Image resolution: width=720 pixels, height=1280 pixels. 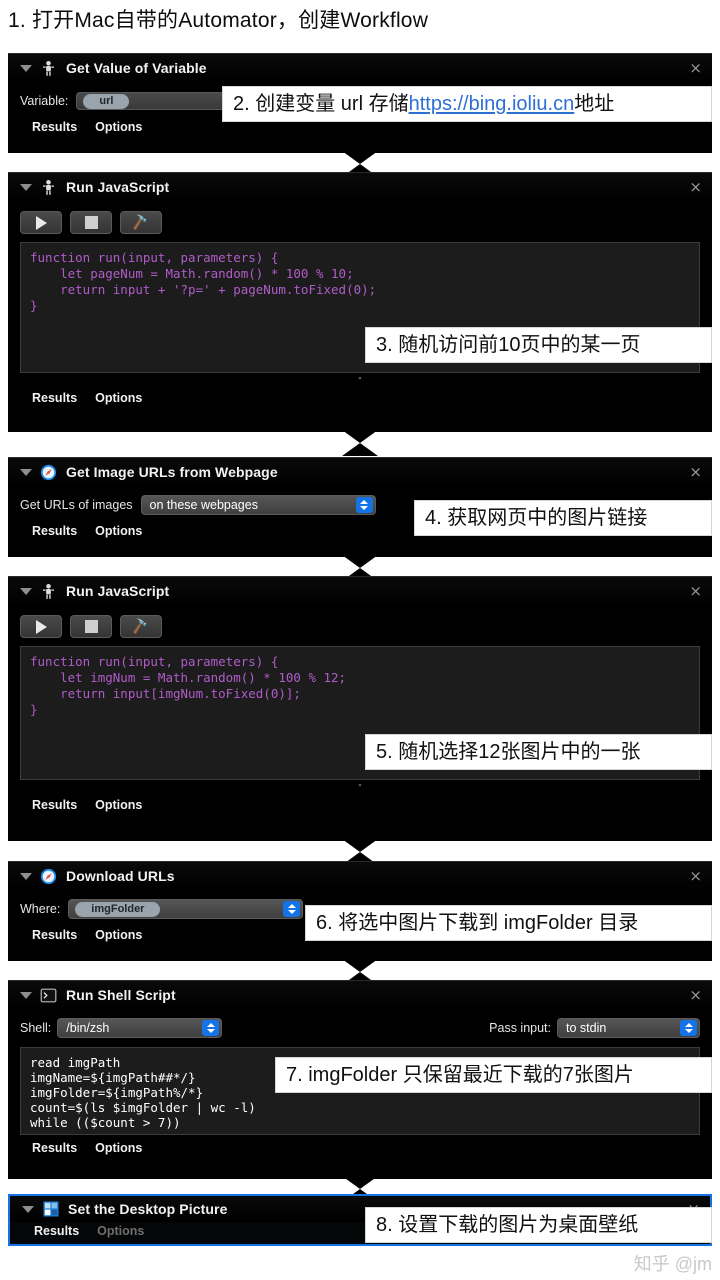 I want to click on get-urls-label: Get URLs of images, so click(x=76, y=505).